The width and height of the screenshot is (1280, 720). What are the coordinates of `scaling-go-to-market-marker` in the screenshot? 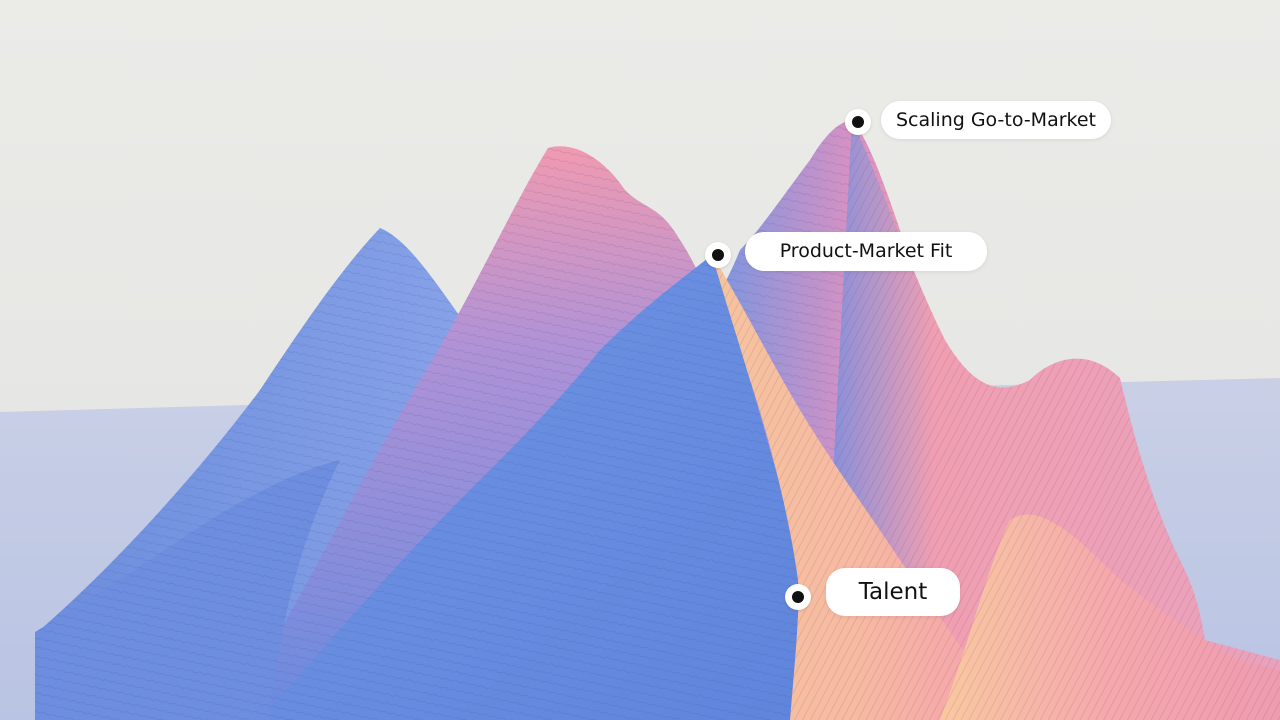 It's located at (858, 122).